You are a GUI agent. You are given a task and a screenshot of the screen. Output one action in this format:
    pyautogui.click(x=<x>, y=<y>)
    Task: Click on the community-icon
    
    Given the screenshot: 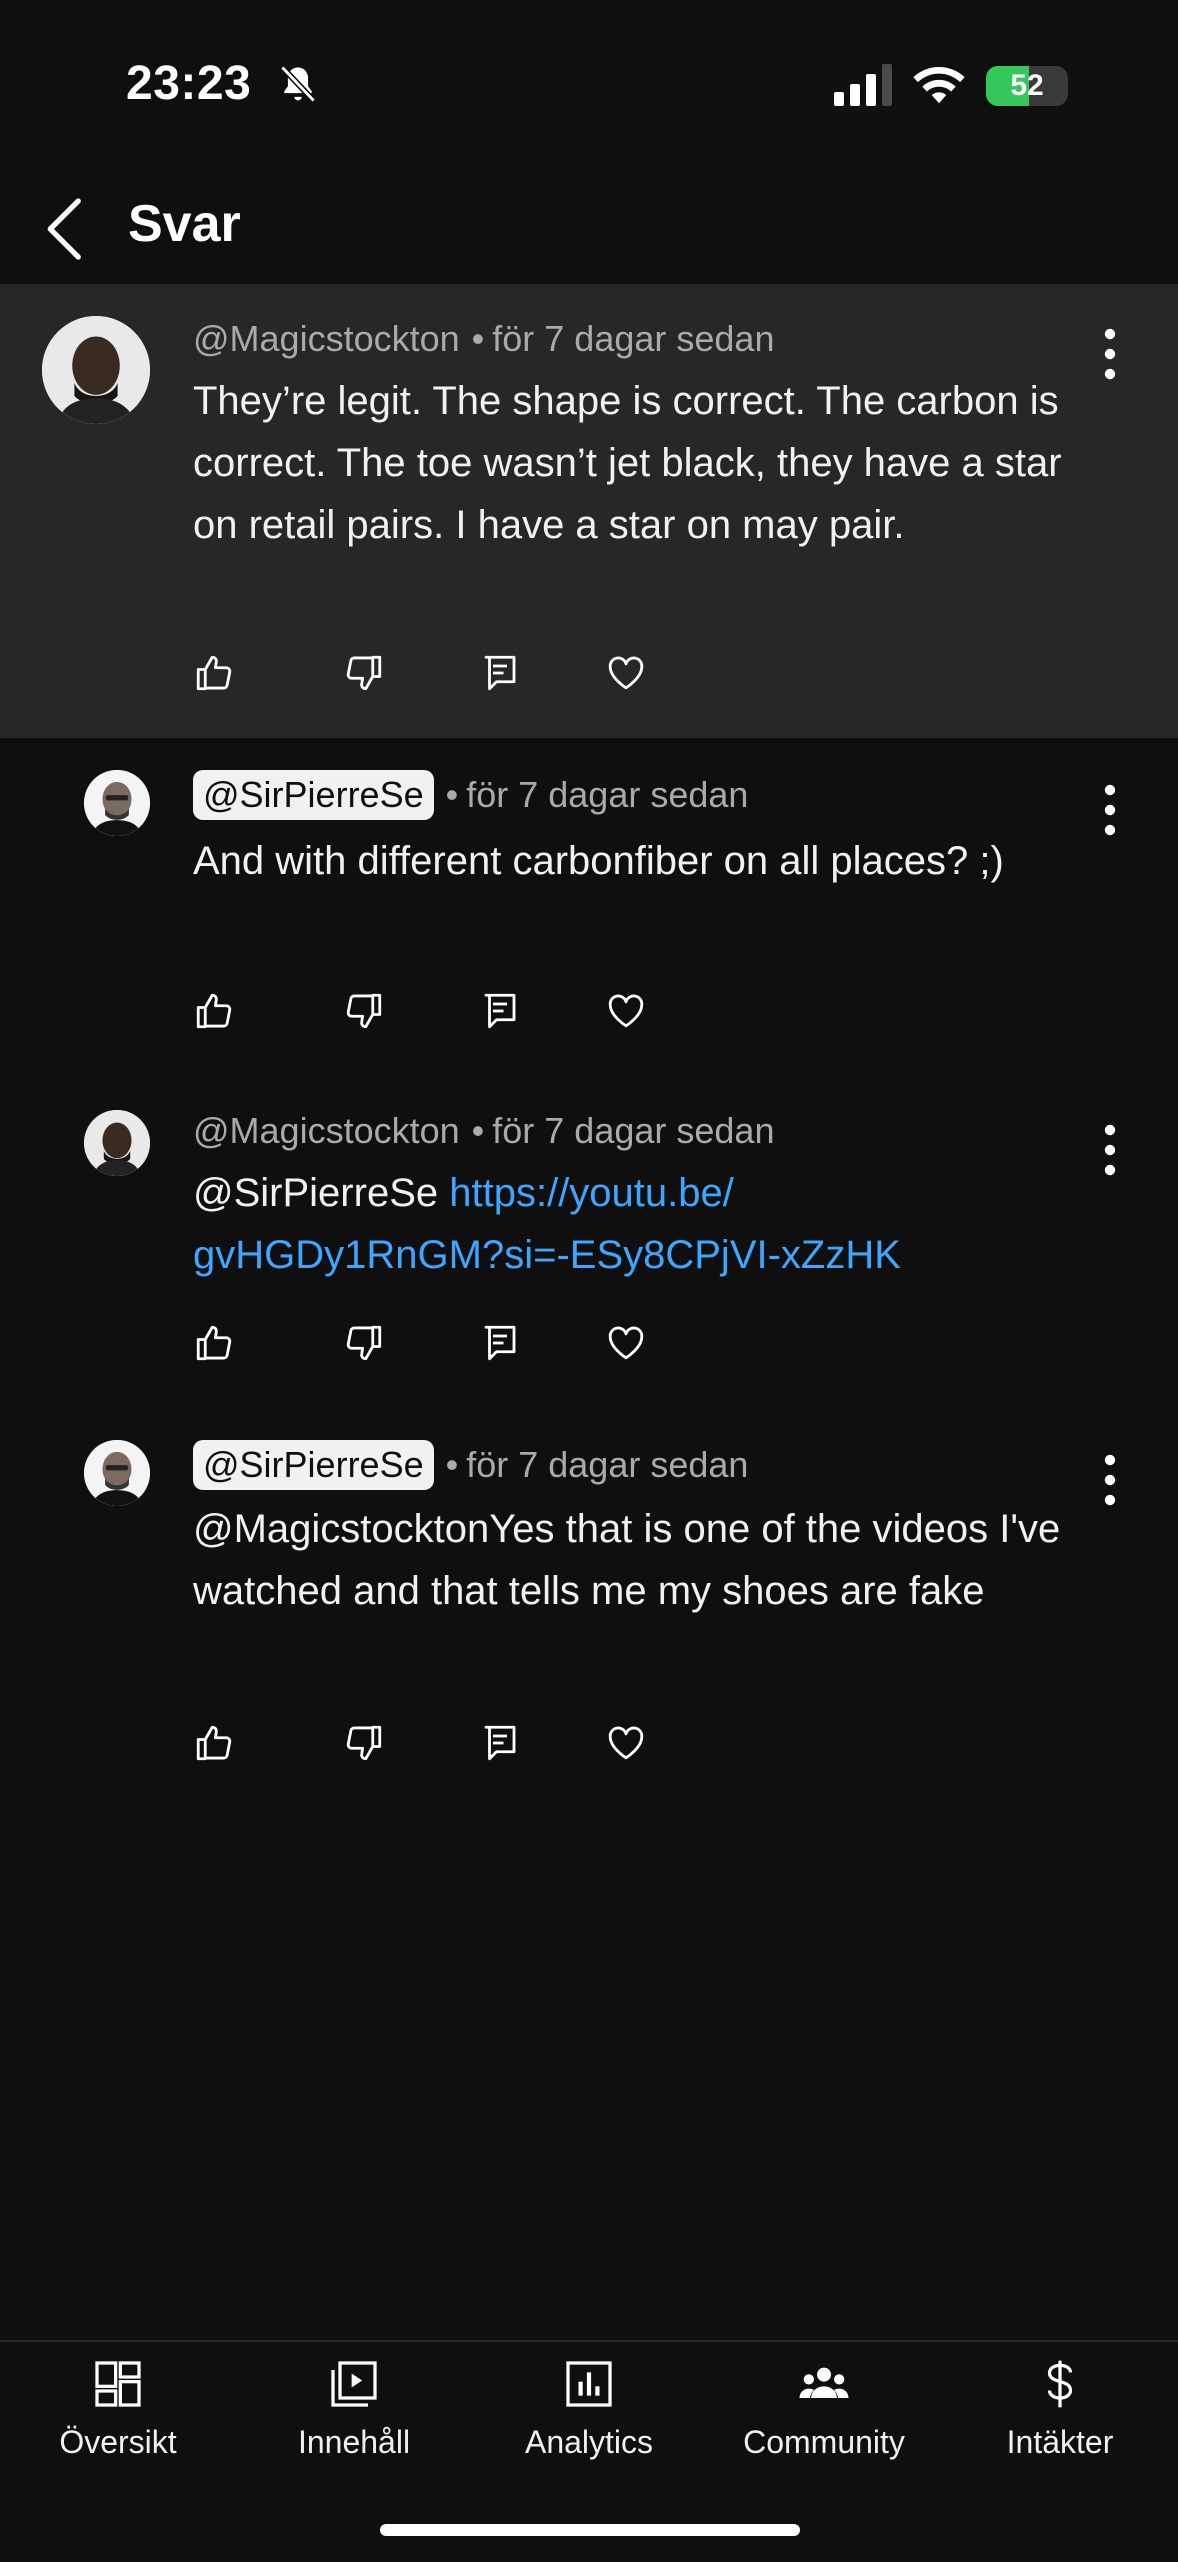 What is the action you would take?
    pyautogui.click(x=824, y=2382)
    